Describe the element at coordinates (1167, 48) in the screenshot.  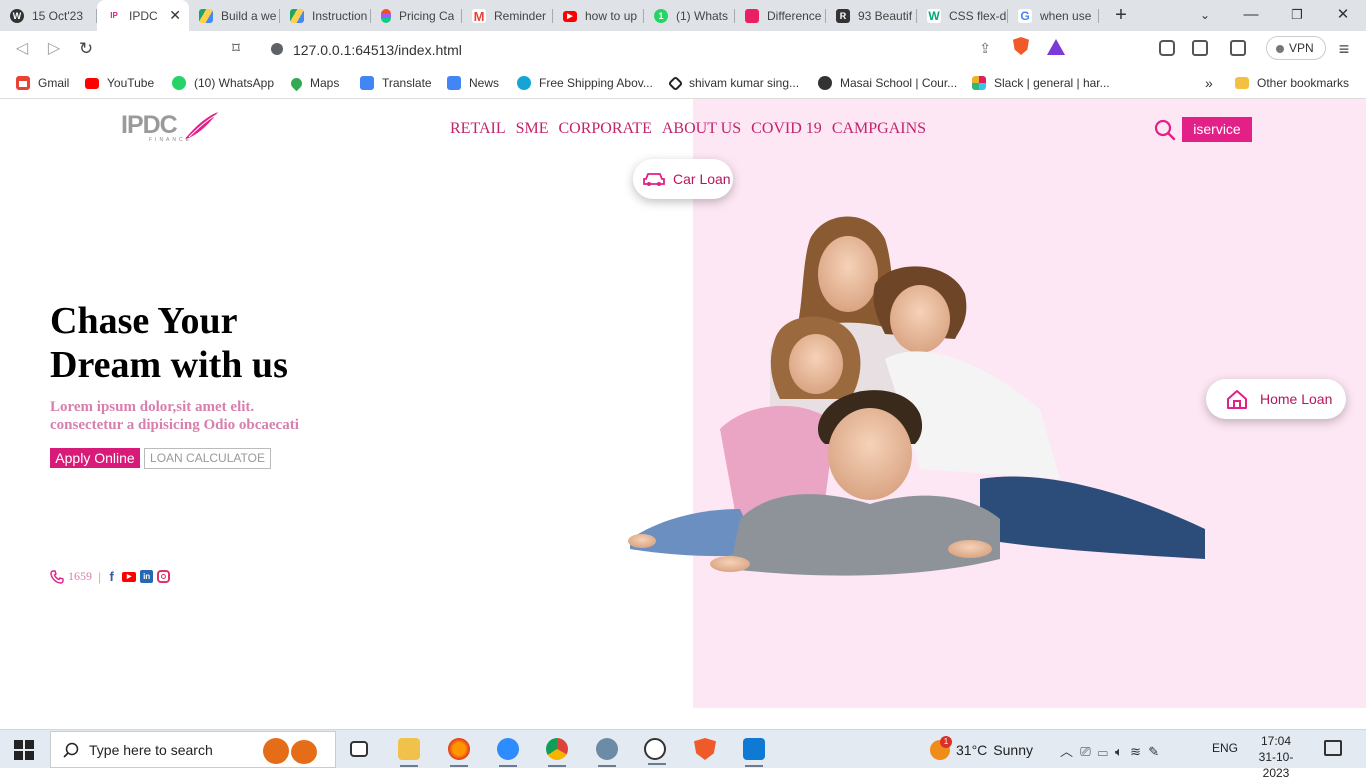
I see `extensions-icon` at that location.